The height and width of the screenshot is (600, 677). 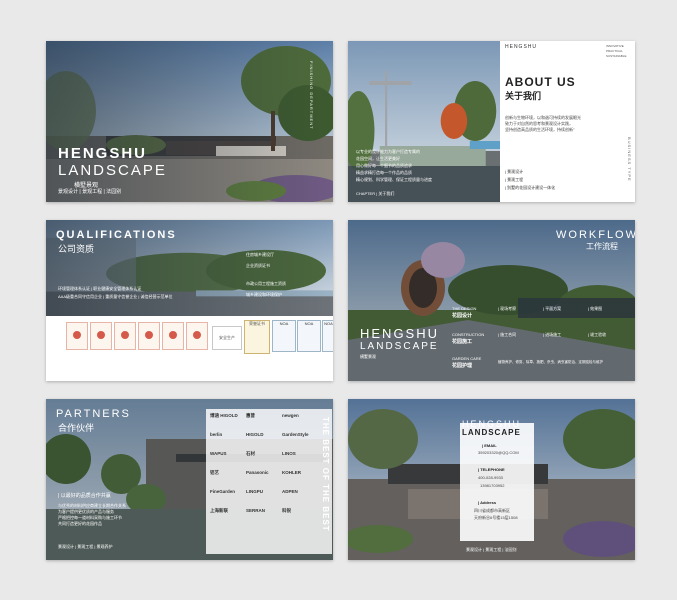 What do you see at coordinates (375, 193) in the screenshot?
I see `about-chapter: CHAPTER | 关于我们` at bounding box center [375, 193].